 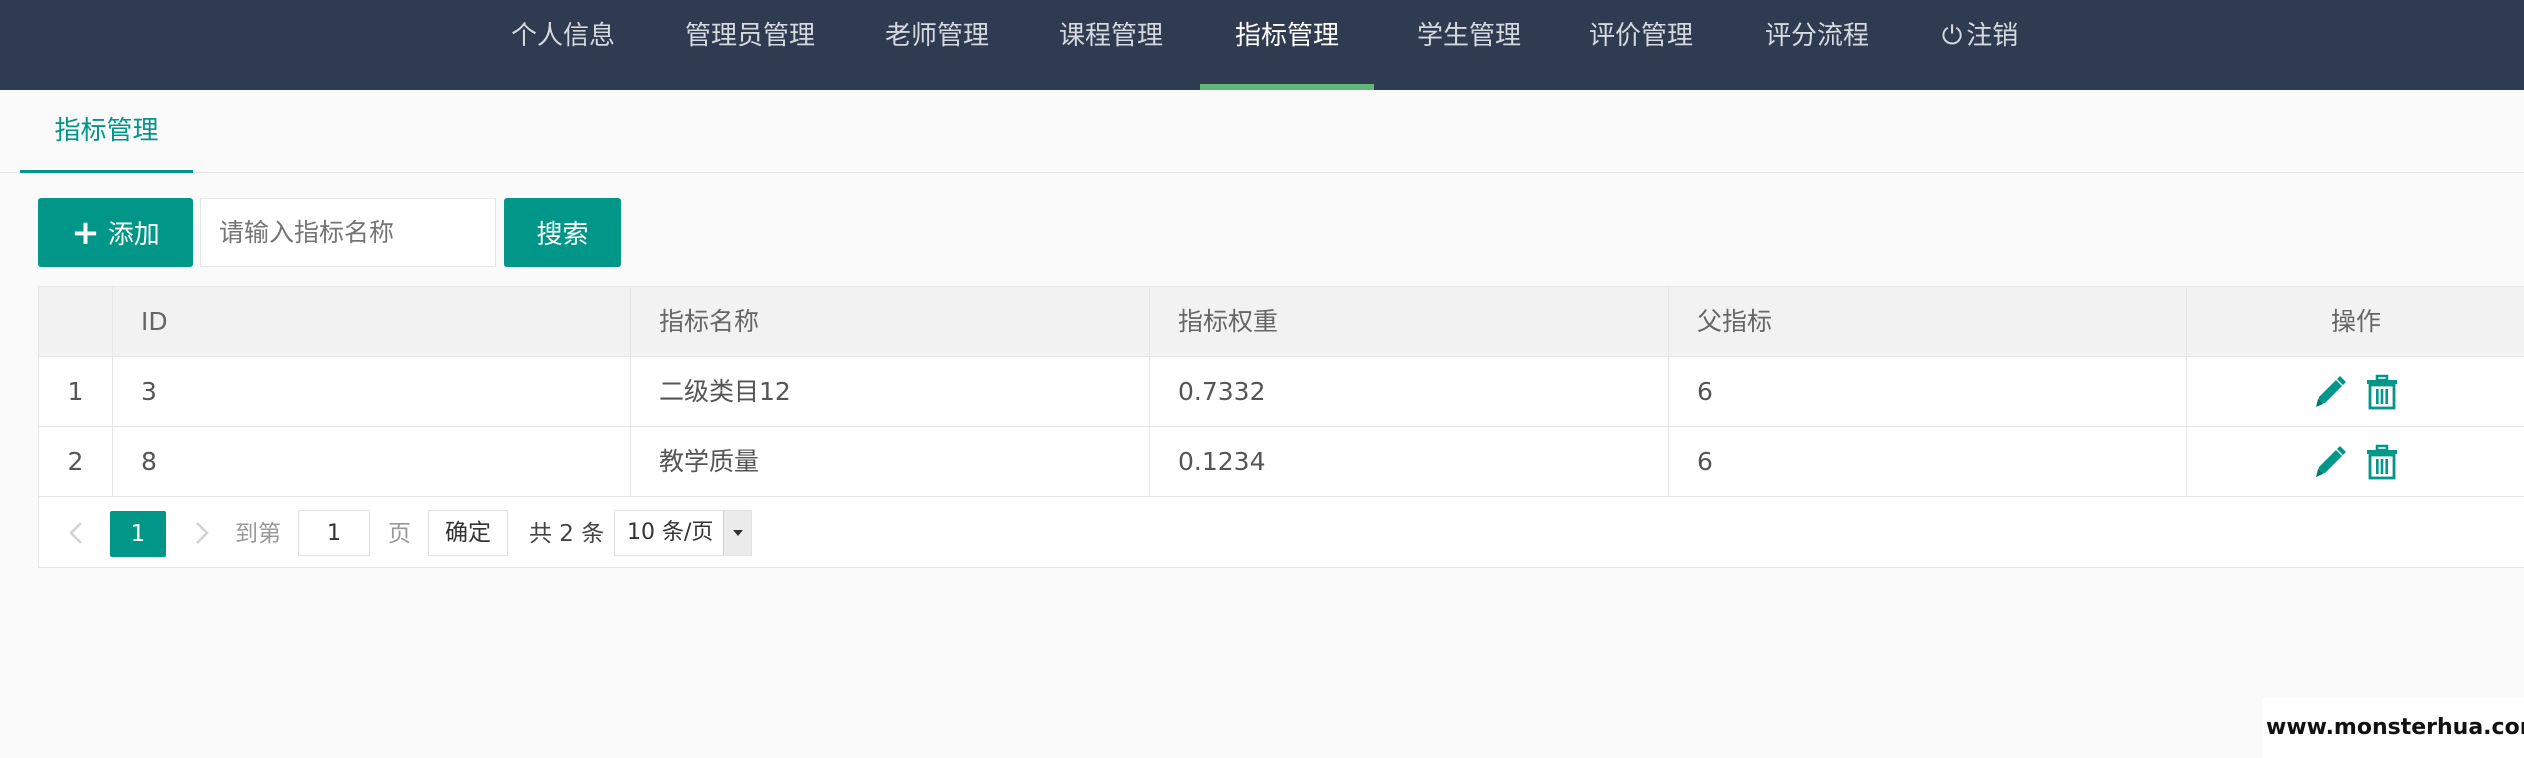 What do you see at coordinates (750, 45) in the screenshot?
I see `nav-item-admin-management: 管理员管理` at bounding box center [750, 45].